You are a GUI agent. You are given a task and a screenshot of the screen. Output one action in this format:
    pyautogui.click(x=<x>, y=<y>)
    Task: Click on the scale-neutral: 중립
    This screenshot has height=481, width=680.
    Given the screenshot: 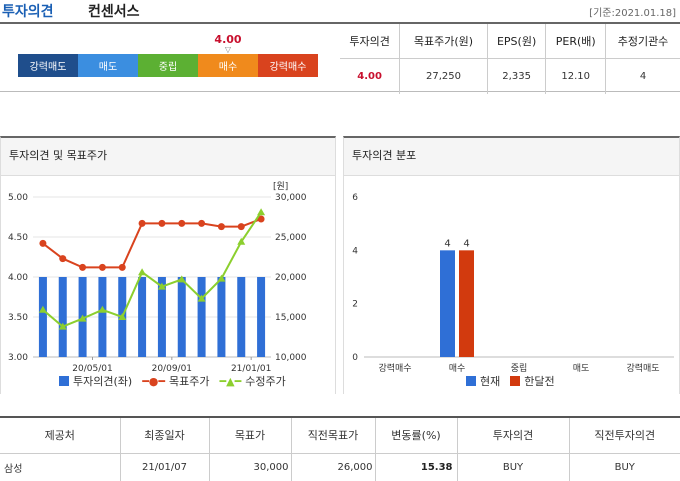 What is the action you would take?
    pyautogui.click(x=168, y=65)
    